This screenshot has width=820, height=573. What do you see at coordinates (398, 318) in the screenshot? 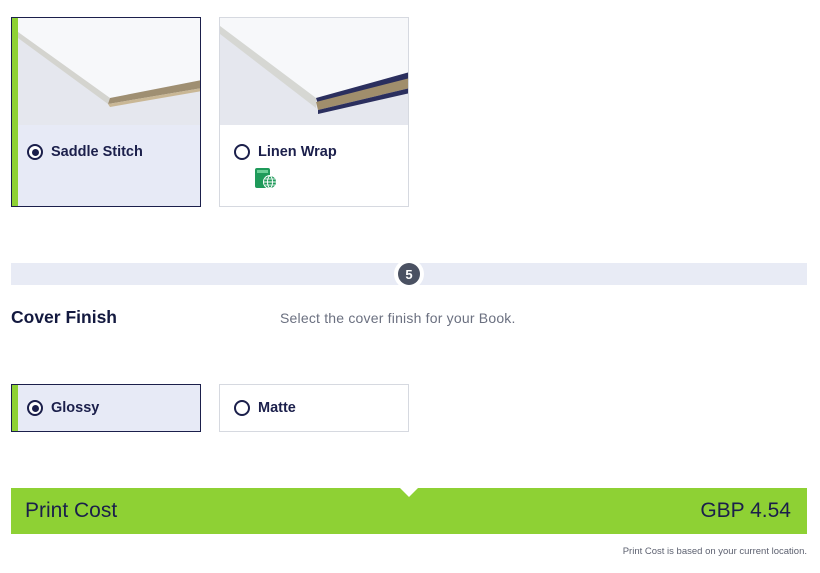
I see `cover-finish-description: Select the cover finish for your Book.` at bounding box center [398, 318].